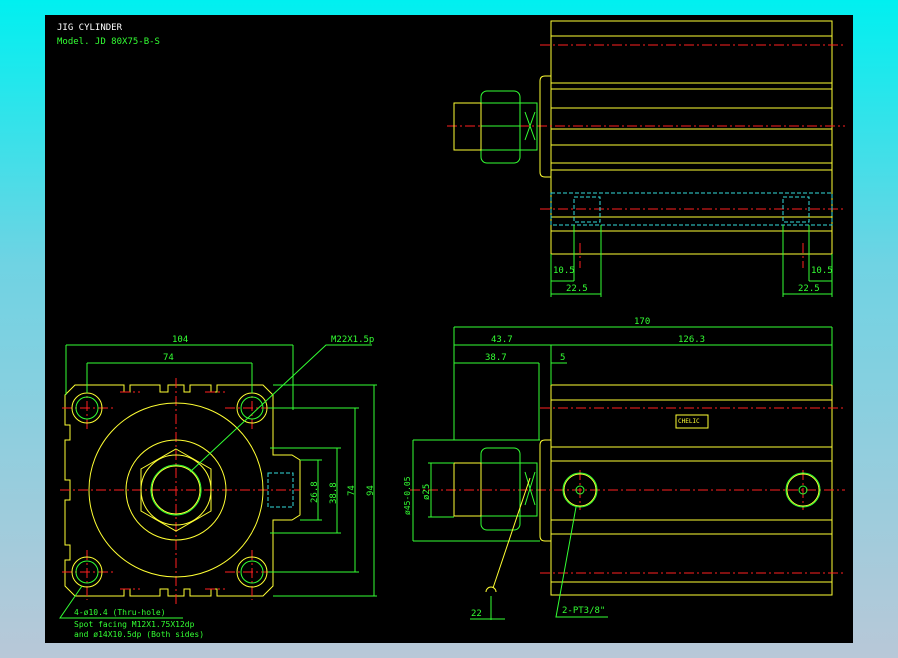  Describe the element at coordinates (334, 493) in the screenshot. I see `dim-38-8: 38.8` at that location.